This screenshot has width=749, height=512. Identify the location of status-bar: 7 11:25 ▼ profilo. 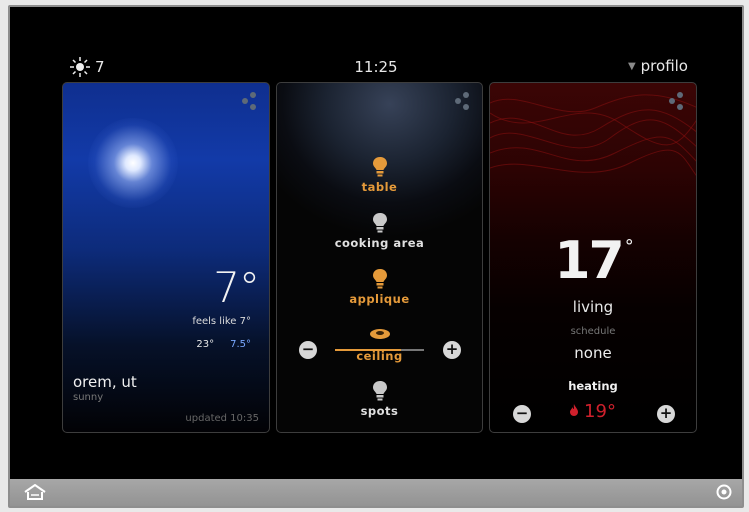
(376, 69).